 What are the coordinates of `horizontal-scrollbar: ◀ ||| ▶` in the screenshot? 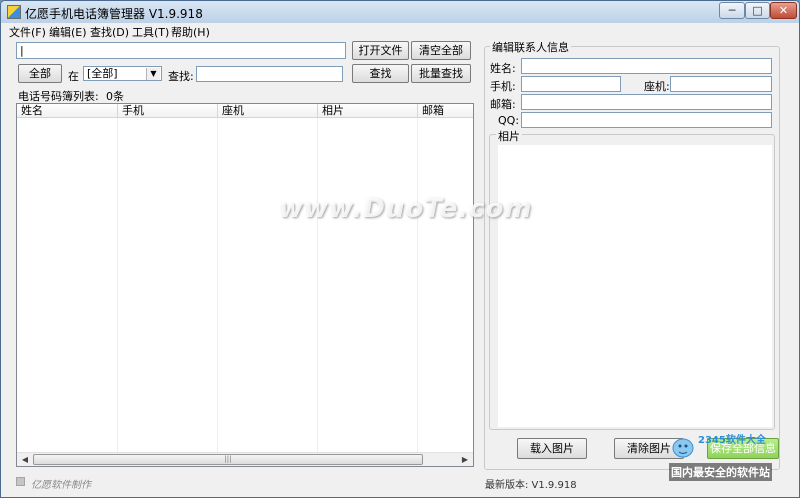 It's located at (245, 459).